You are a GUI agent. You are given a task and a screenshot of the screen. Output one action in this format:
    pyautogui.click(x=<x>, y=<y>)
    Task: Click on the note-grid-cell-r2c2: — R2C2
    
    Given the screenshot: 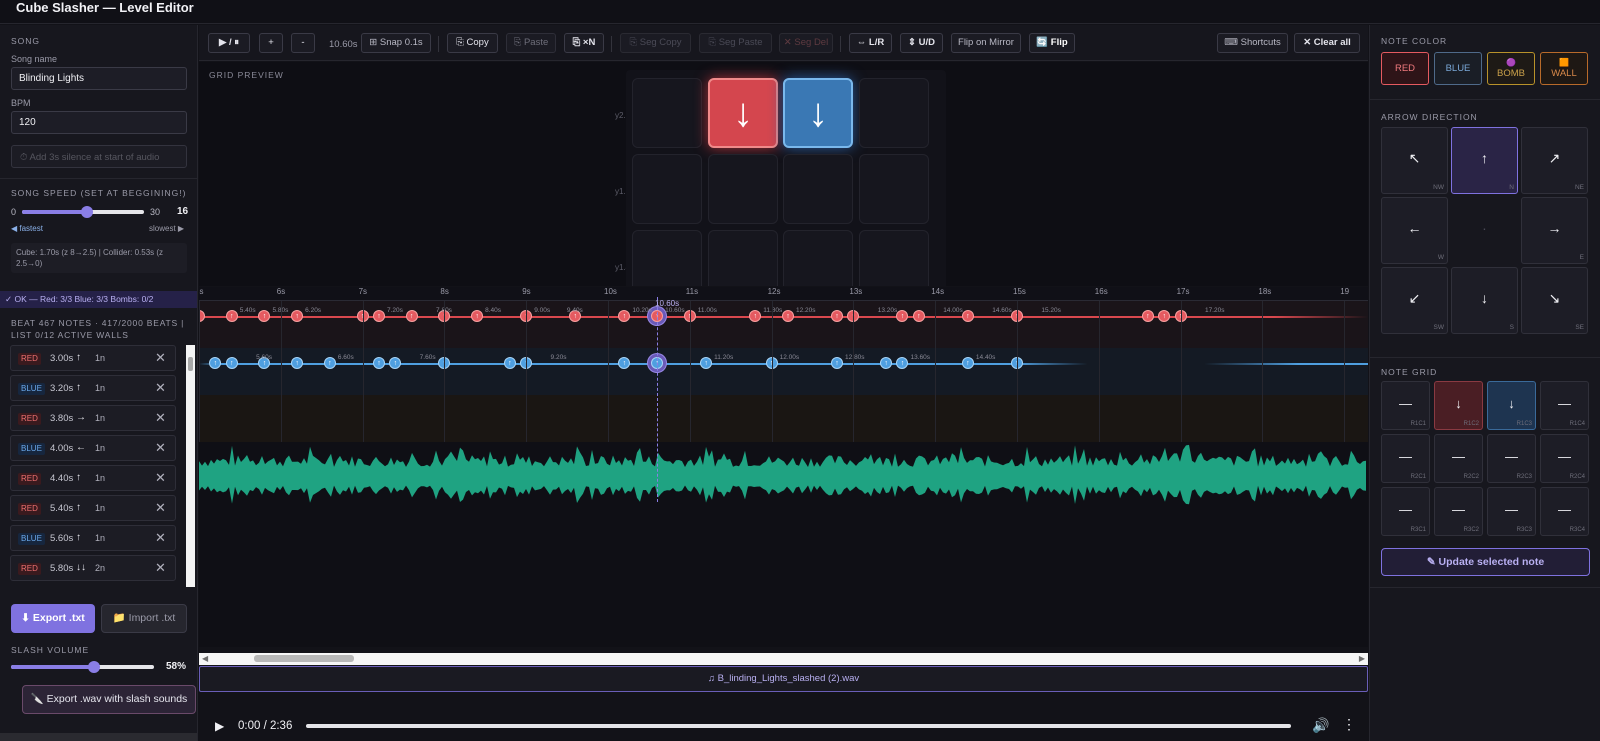 What is the action you would take?
    pyautogui.click(x=1458, y=458)
    